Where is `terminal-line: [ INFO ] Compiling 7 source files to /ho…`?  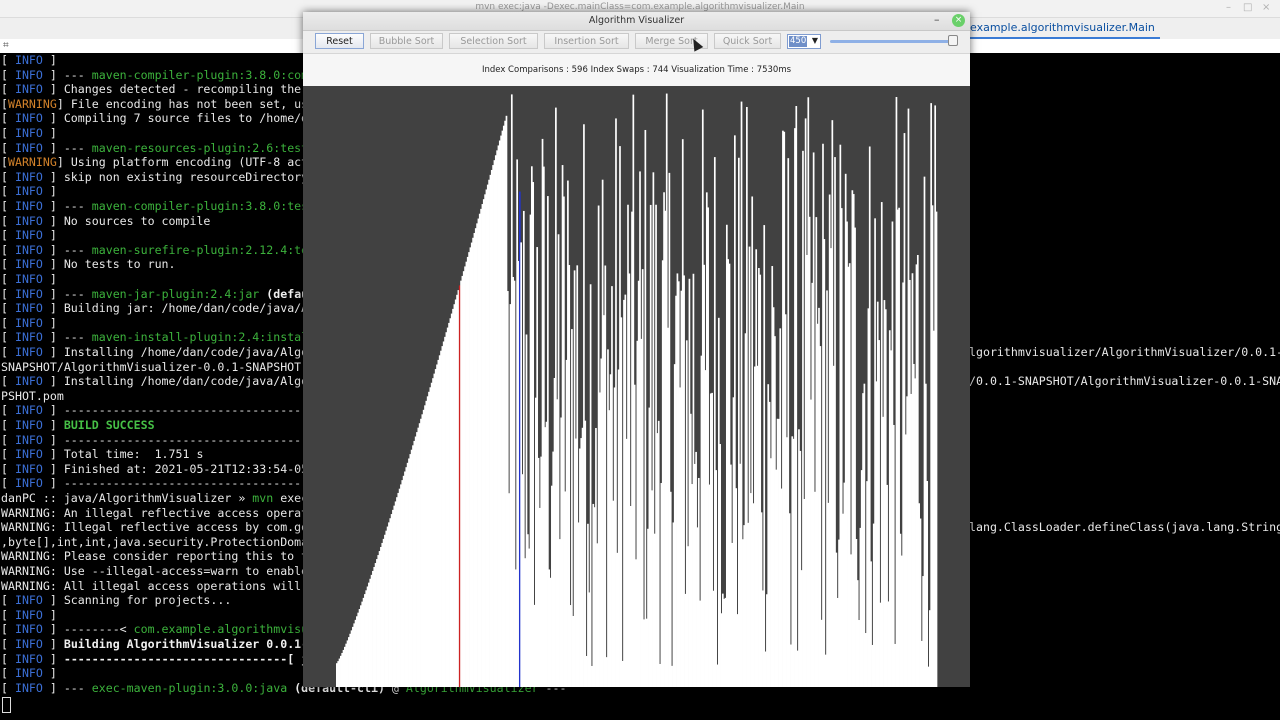
terminal-line: [ INFO ] Compiling 7 source files to /ho… is located at coordinates (168, 118).